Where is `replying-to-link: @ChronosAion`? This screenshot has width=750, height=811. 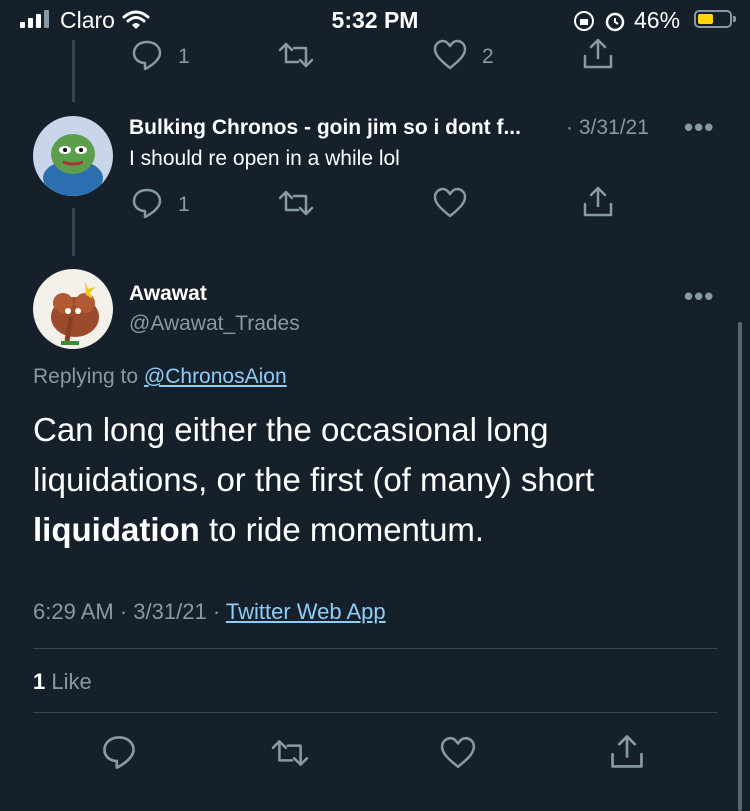
replying-to-link: @ChronosAion is located at coordinates (215, 376).